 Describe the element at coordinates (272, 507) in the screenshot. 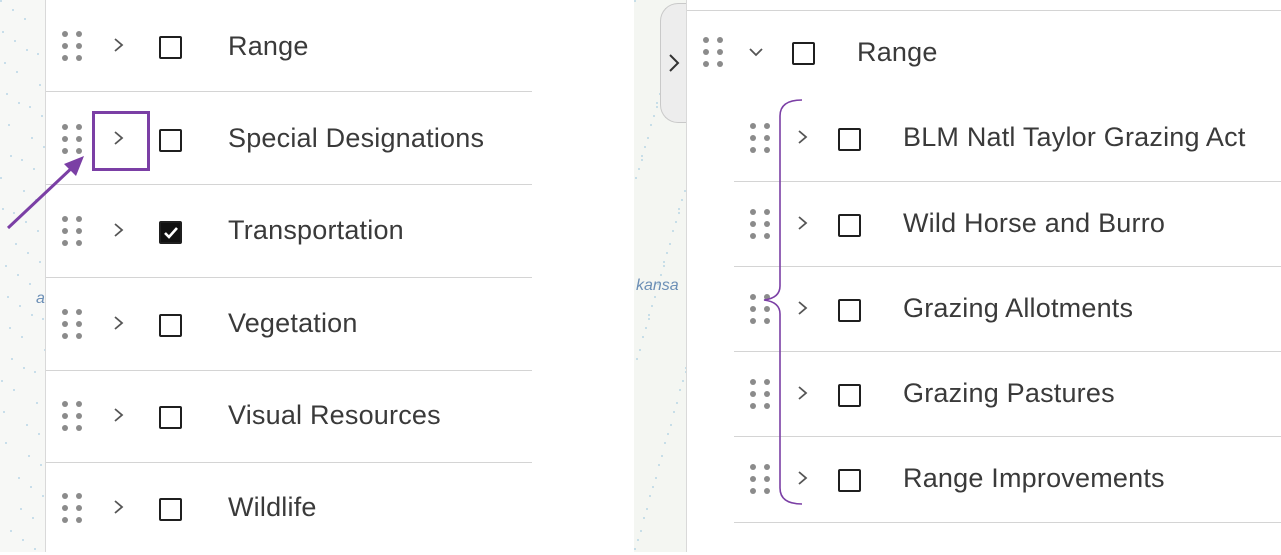

I see `layer-label: Wildlife` at that location.